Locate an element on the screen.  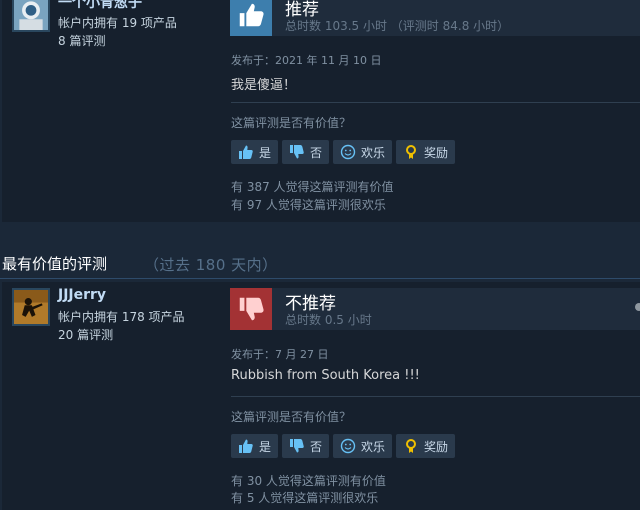
reviewer-info: JJJerry 帐户内拥有 178 项产品 20 篇评测 is located at coordinates (107, 396).